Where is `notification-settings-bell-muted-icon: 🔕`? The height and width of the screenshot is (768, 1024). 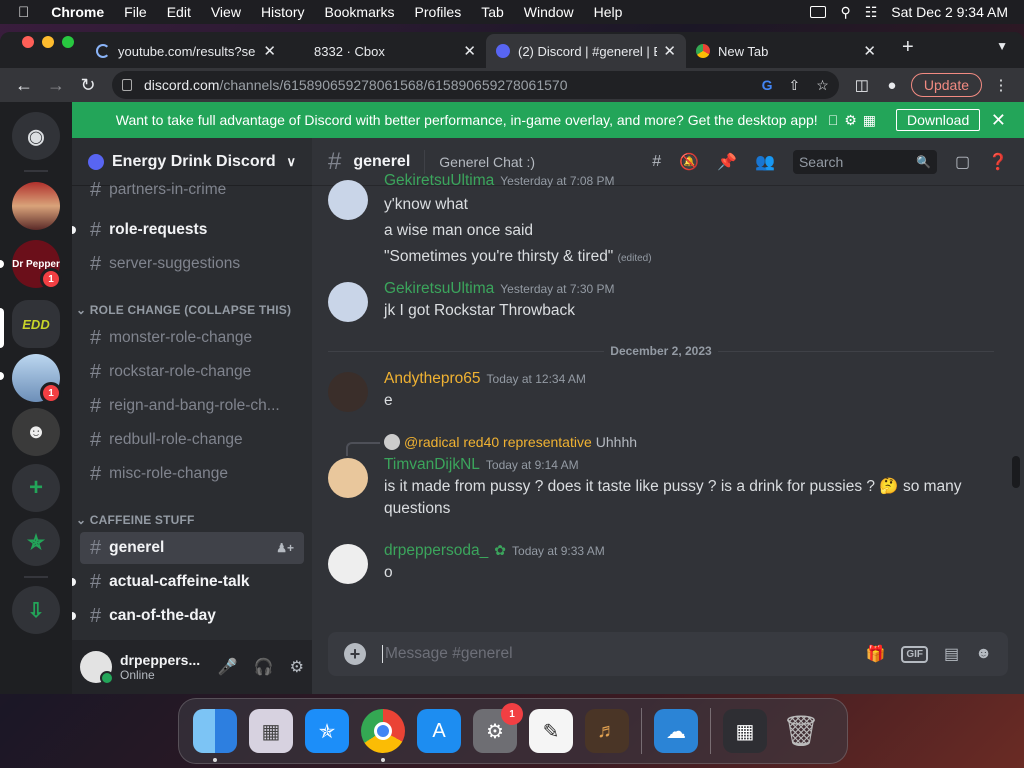
notification-settings-bell-muted-icon: 🔕 is located at coordinates (689, 162).